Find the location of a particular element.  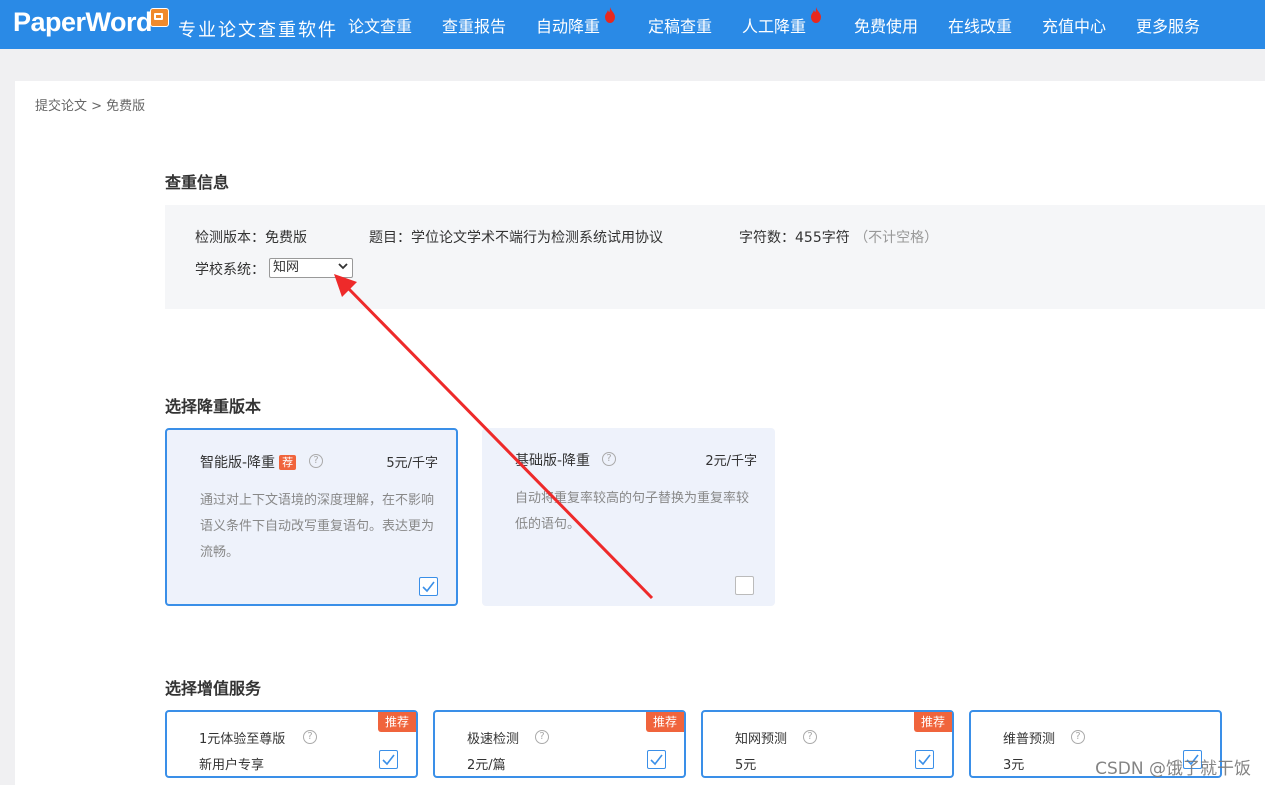

red-annotation-arrow is located at coordinates (494, 437).